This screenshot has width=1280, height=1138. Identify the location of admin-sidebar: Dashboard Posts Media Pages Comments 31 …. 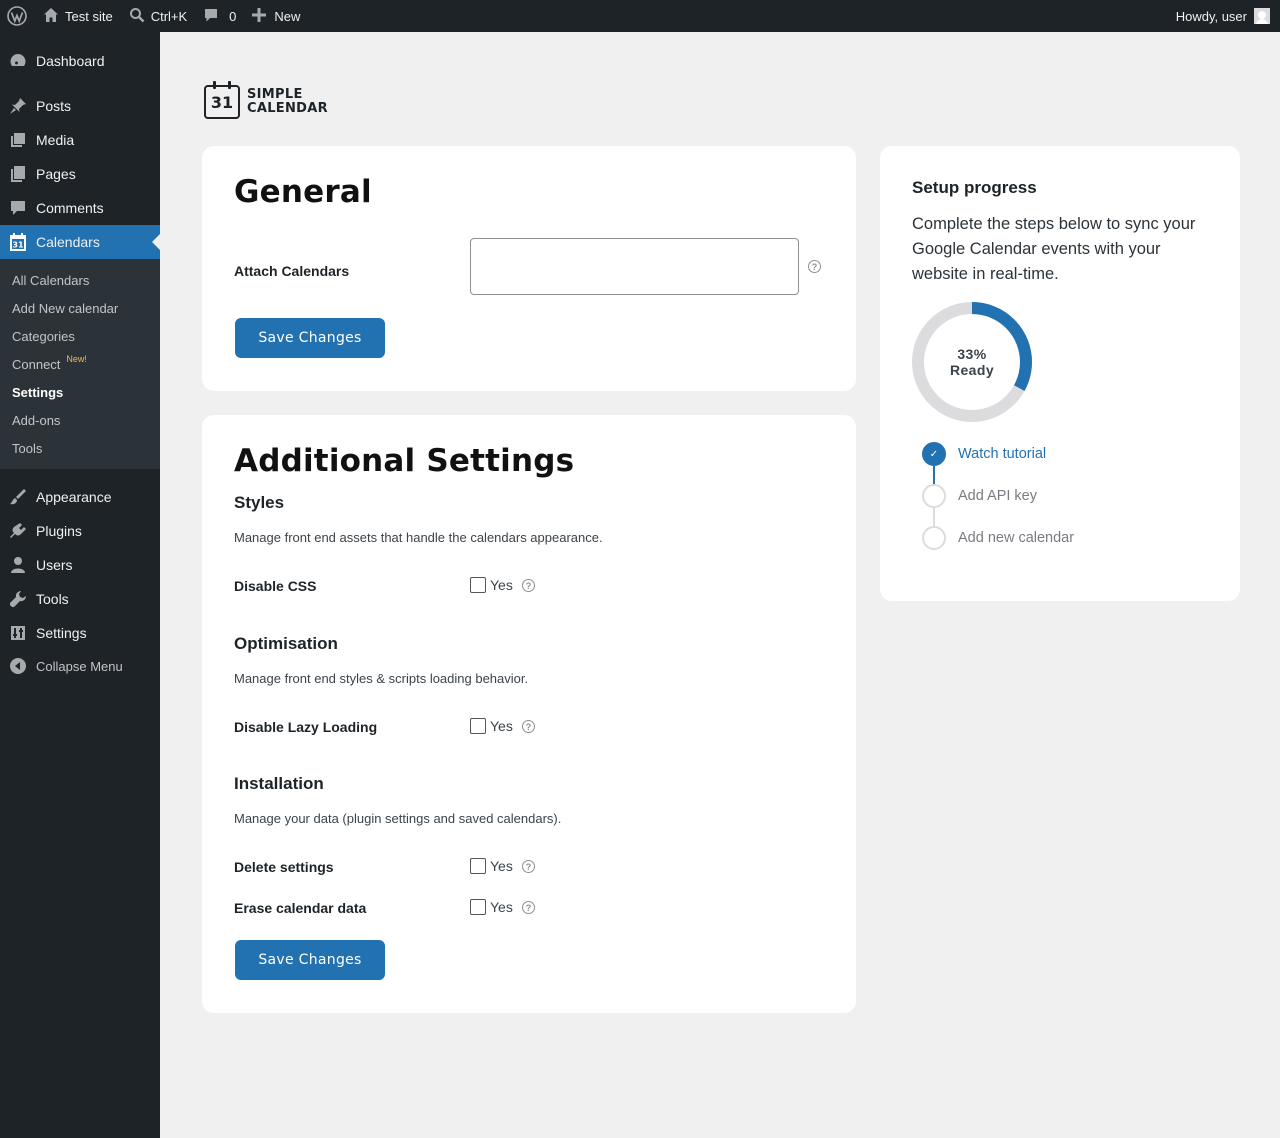
(80, 585).